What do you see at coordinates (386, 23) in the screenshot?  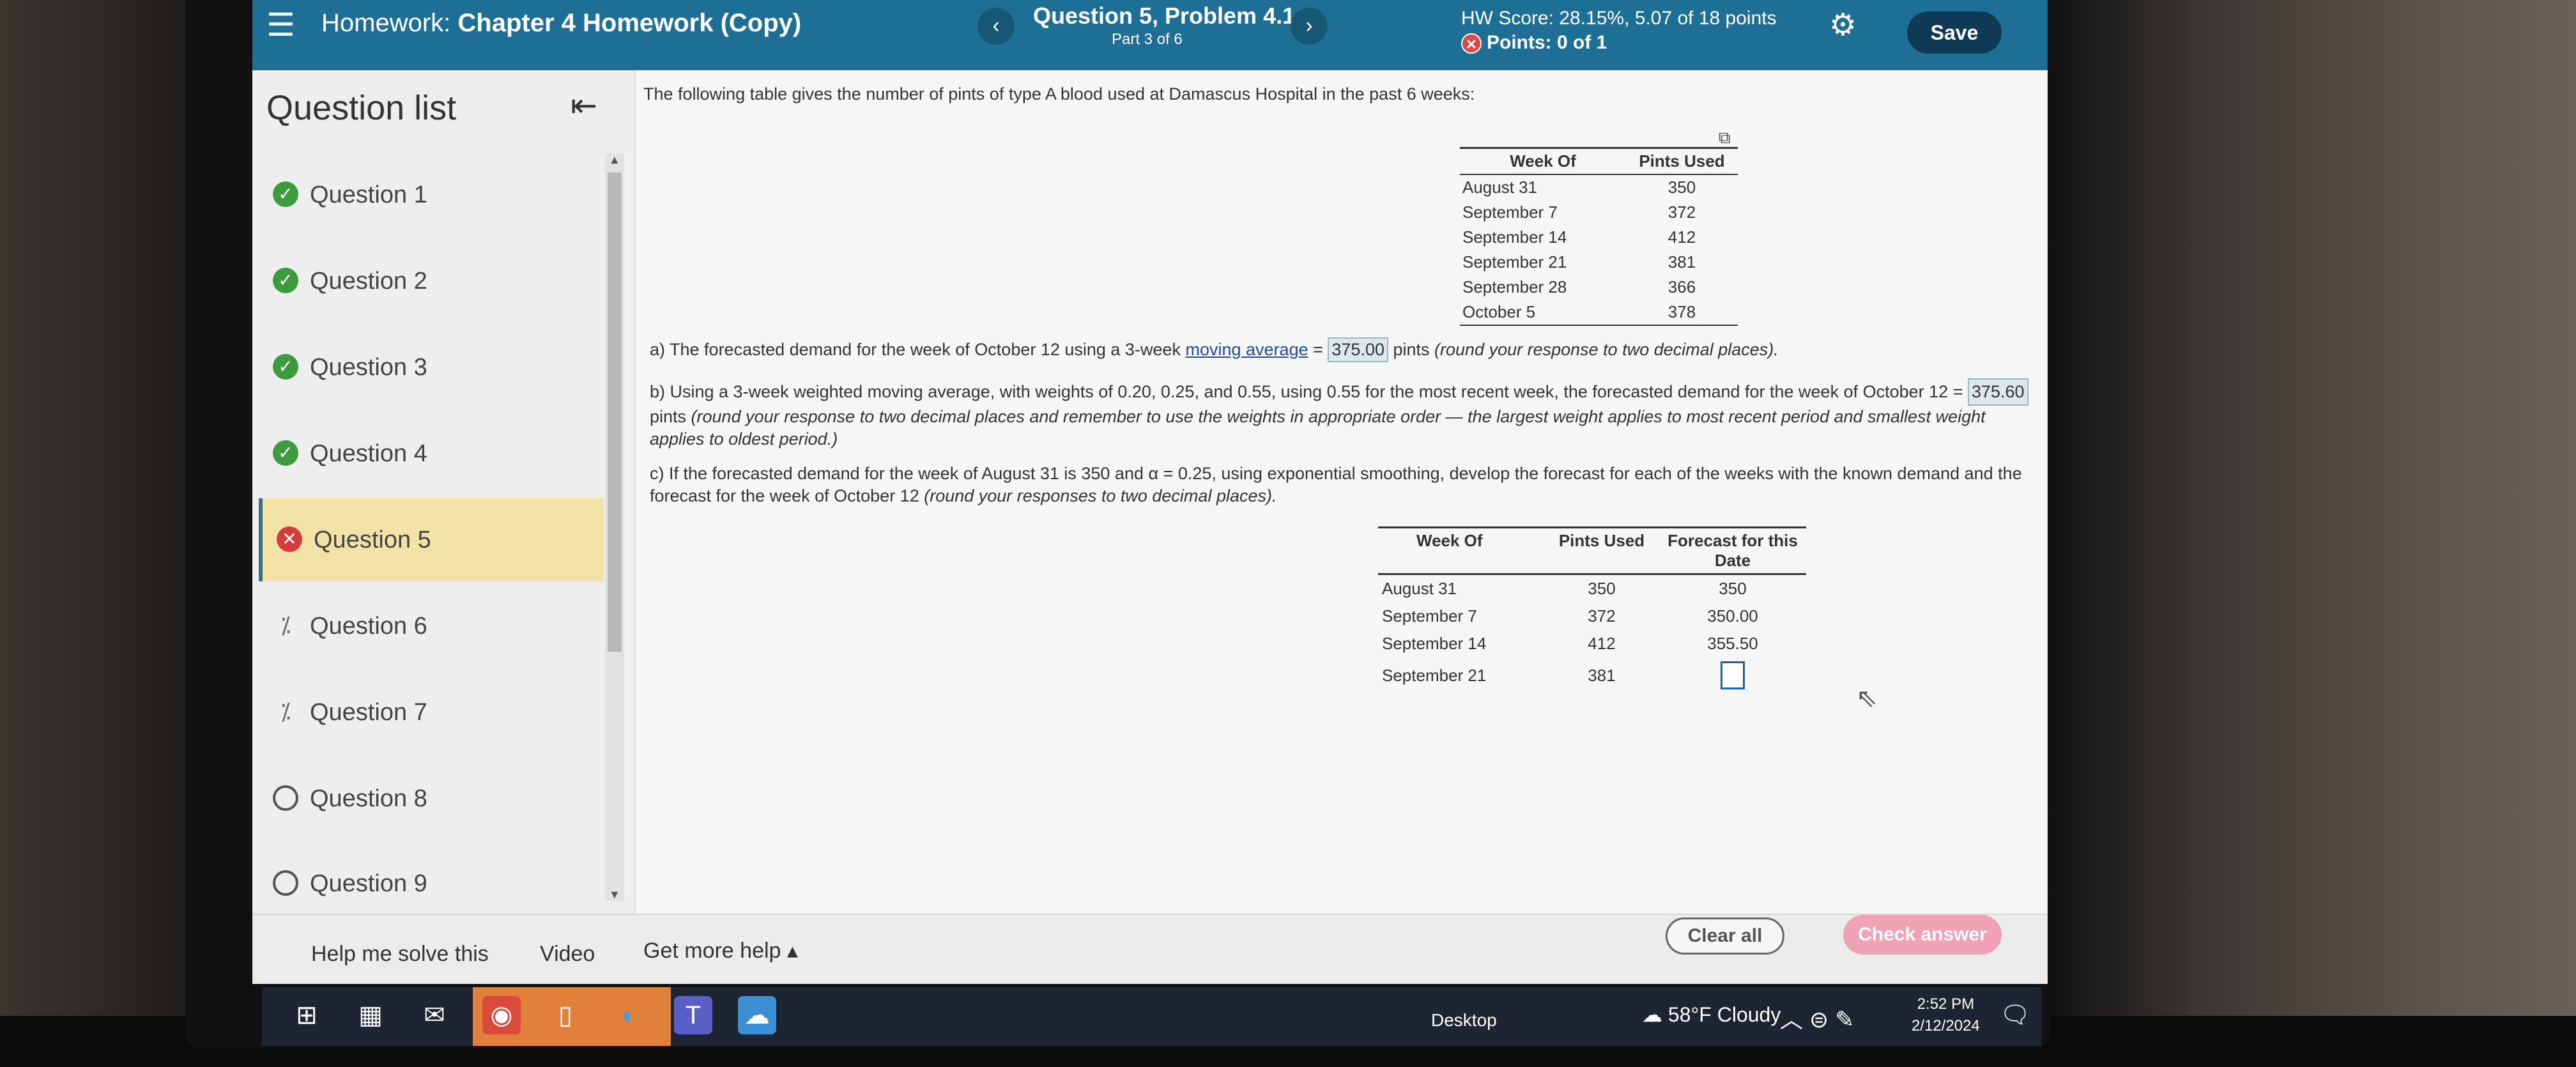 I see `homework-prefix: Homework:` at bounding box center [386, 23].